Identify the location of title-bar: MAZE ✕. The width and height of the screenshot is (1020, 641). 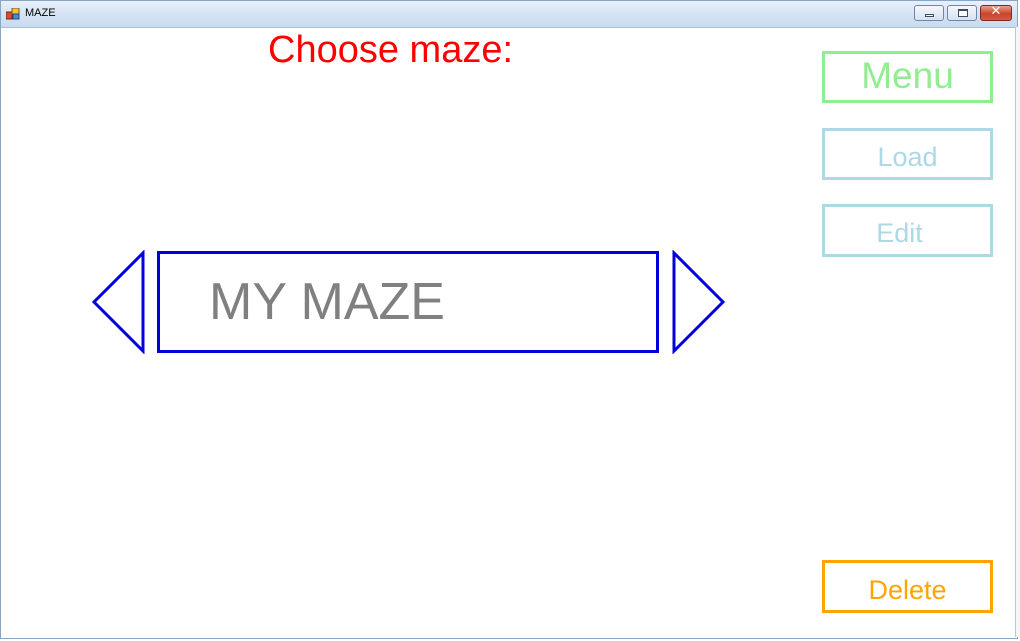
(509, 14).